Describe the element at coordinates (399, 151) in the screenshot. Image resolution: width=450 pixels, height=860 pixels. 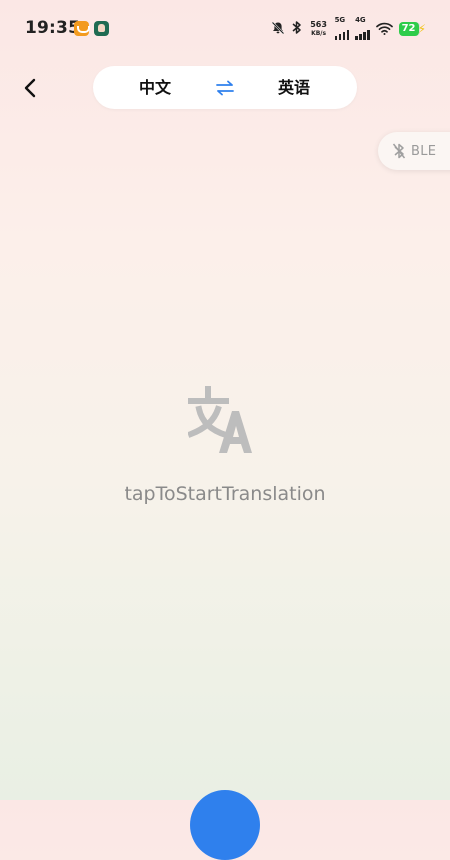
I see `bluetooth-off-icon` at that location.